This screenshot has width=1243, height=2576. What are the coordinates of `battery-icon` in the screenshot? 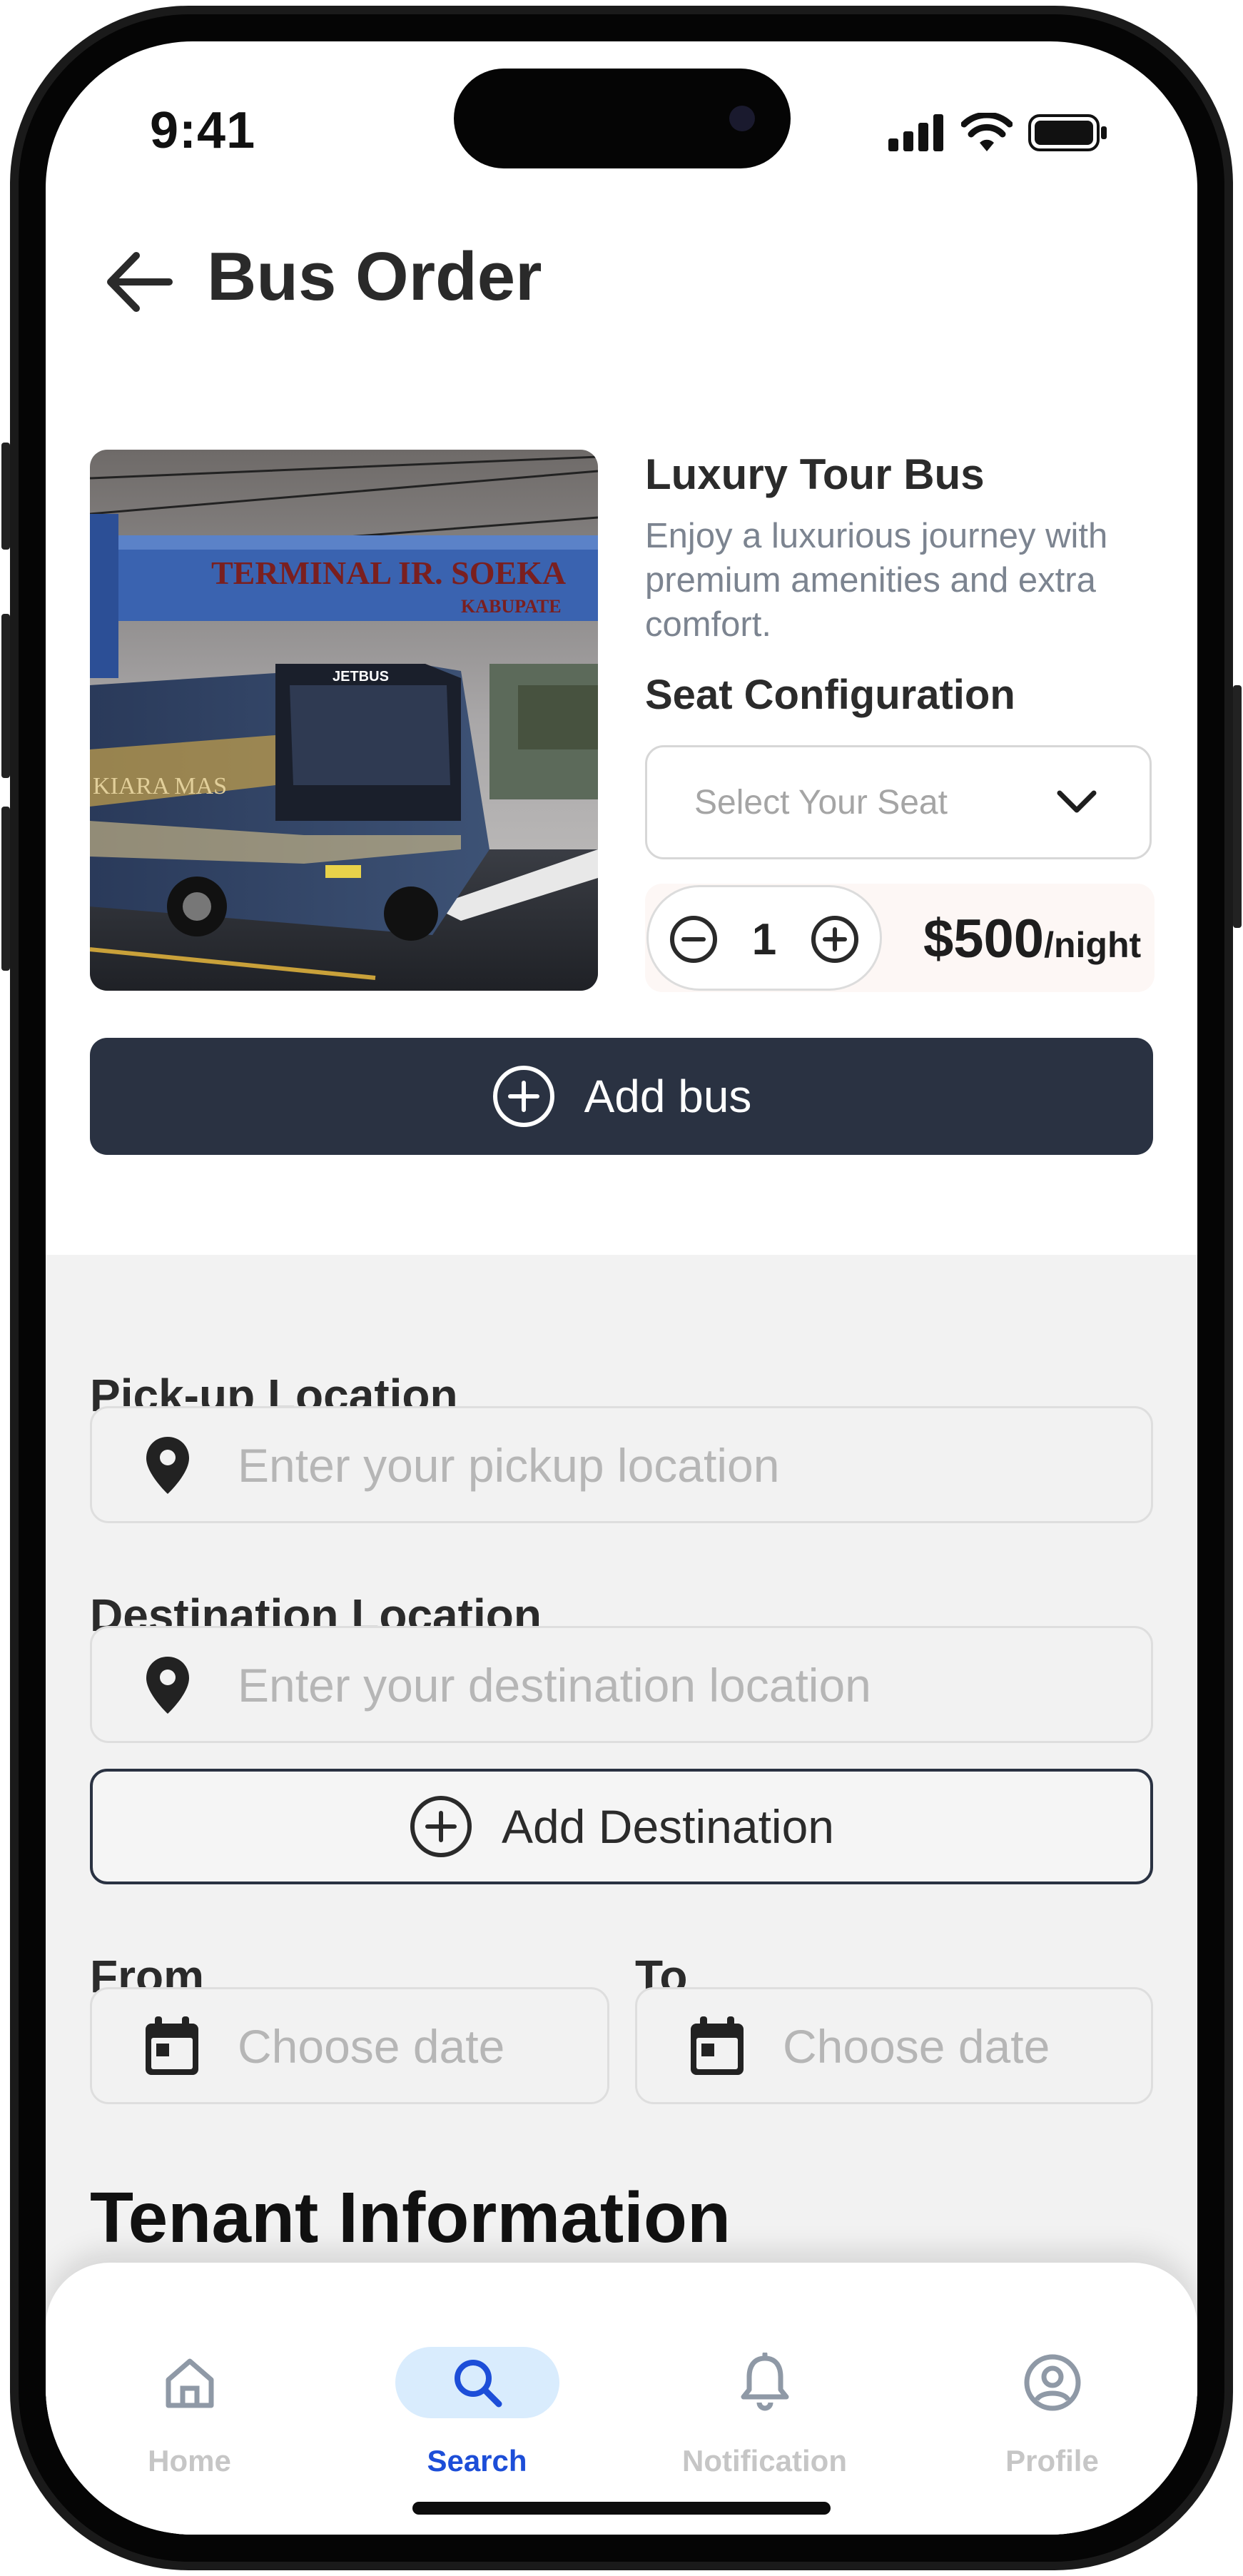 It's located at (1067, 132).